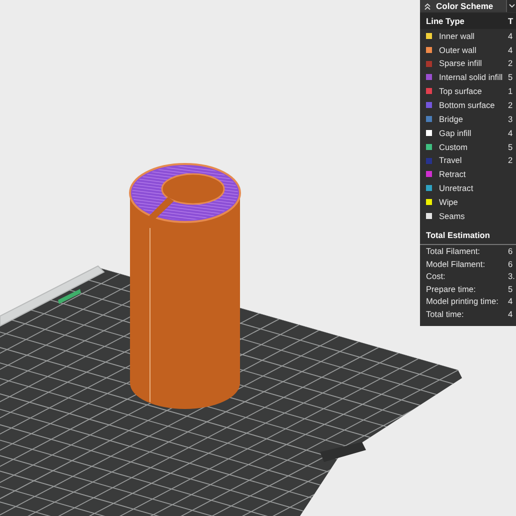 This screenshot has height=516, width=516. I want to click on estimate-value: 3., so click(512, 276).